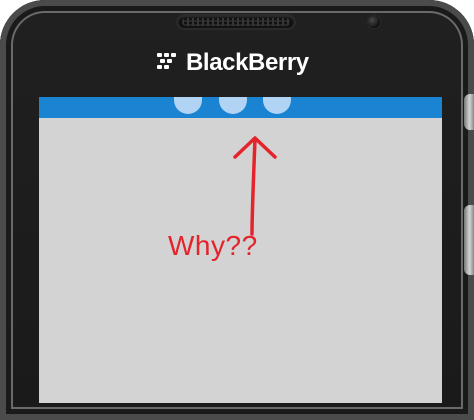 The height and width of the screenshot is (420, 474). Describe the element at coordinates (469, 112) in the screenshot. I see `side-button-upper` at that location.